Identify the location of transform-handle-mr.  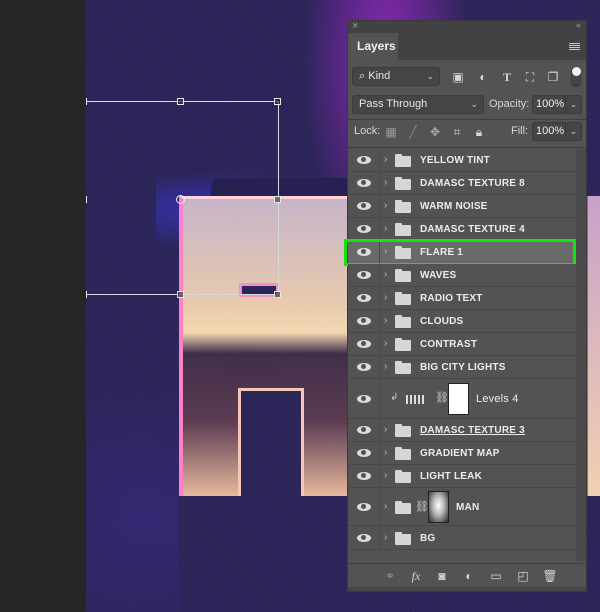
(277, 199).